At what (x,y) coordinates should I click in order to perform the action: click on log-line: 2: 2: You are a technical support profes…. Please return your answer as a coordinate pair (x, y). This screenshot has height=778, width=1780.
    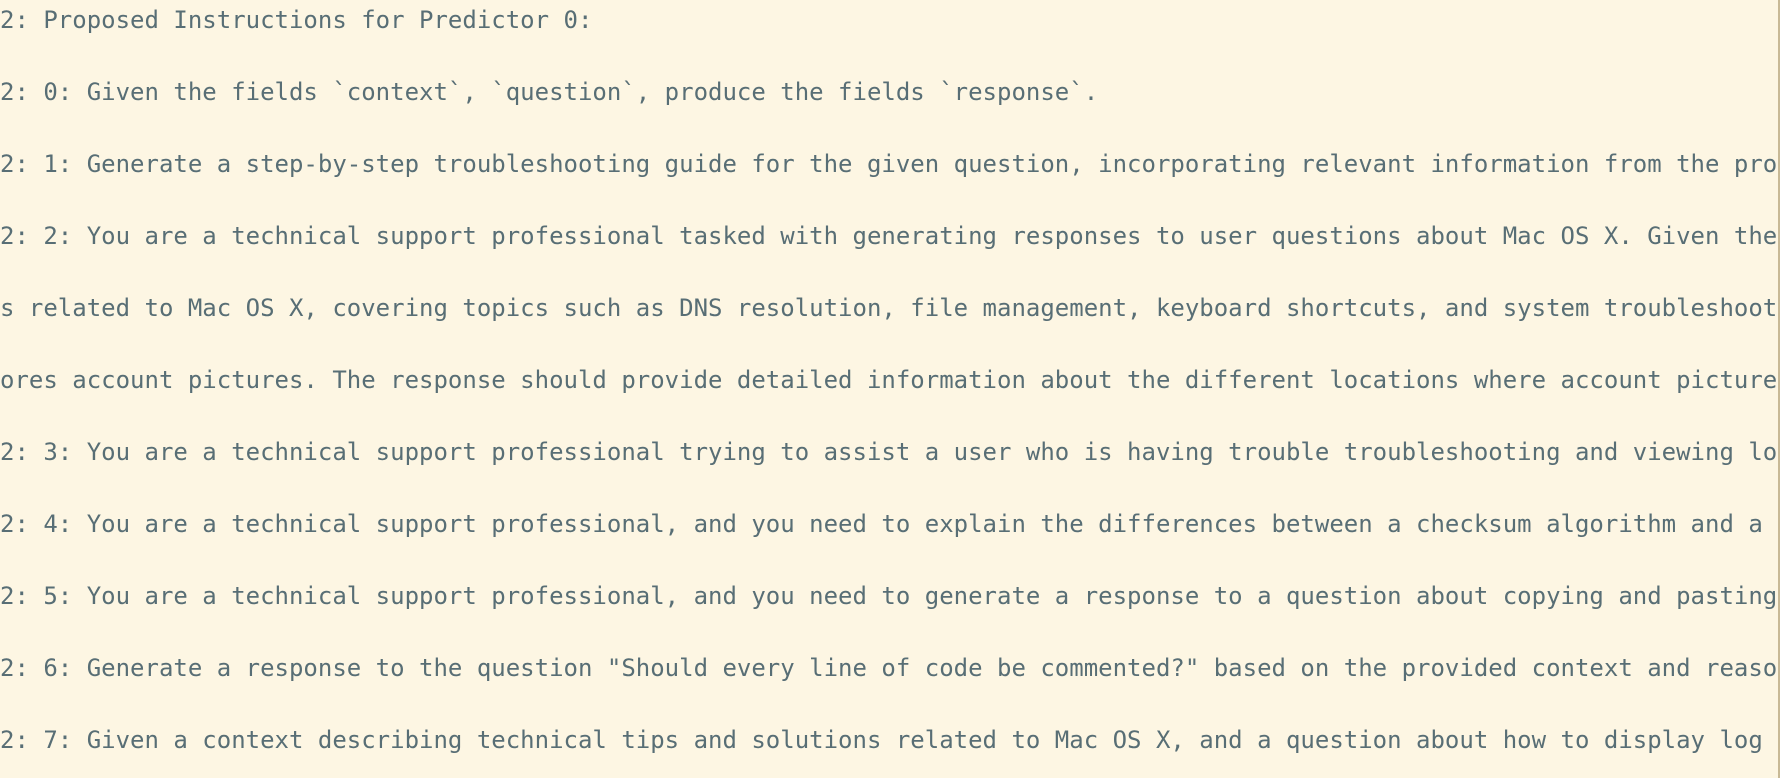
    Looking at the image, I should click on (888, 236).